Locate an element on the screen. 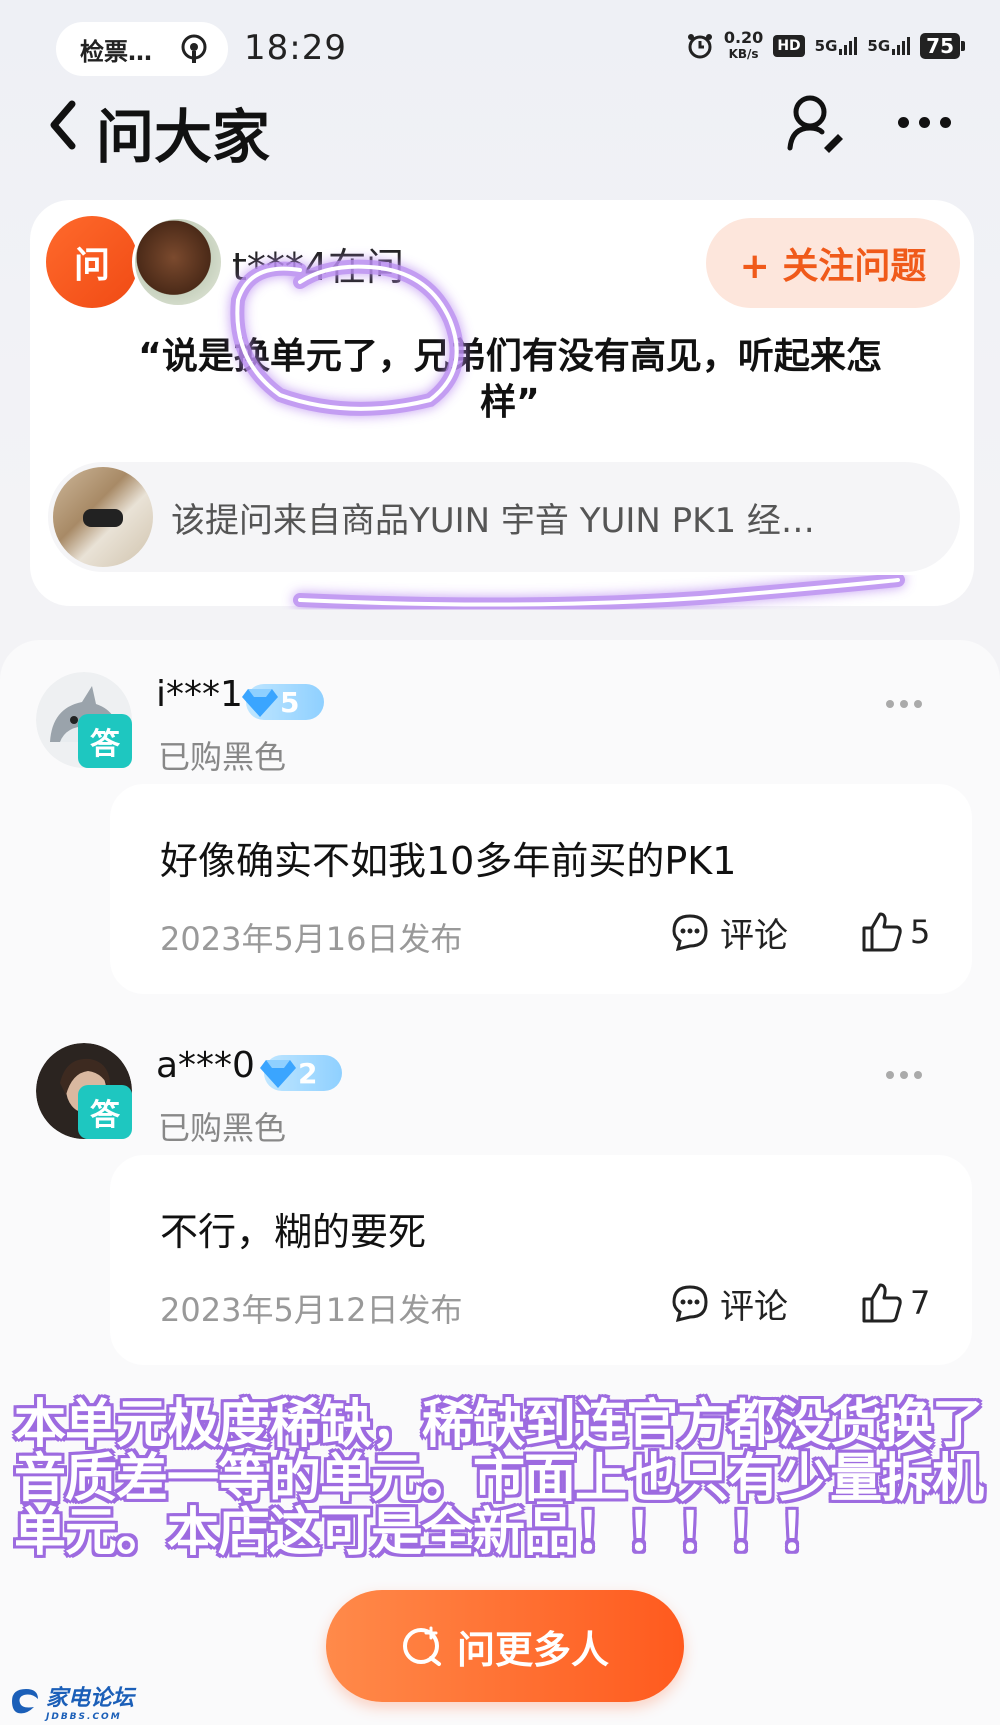 This screenshot has width=1000, height=1725. asker-name: t***4在问 is located at coordinates (318, 267).